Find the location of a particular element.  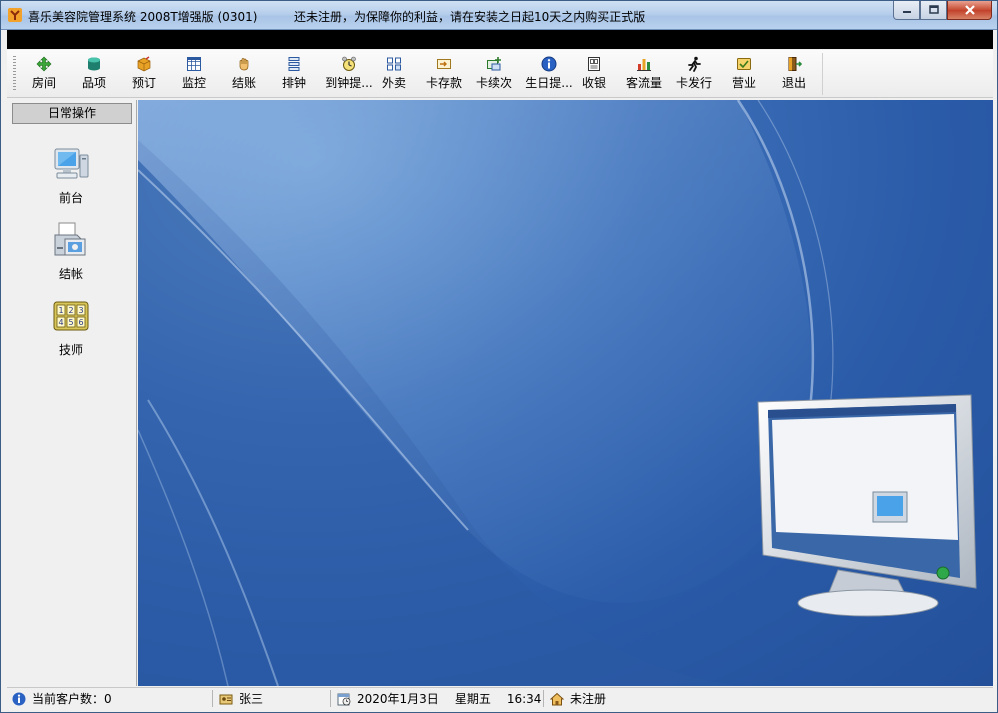

toolbar-button-card-renew: 卡续次 is located at coordinates (494, 74).